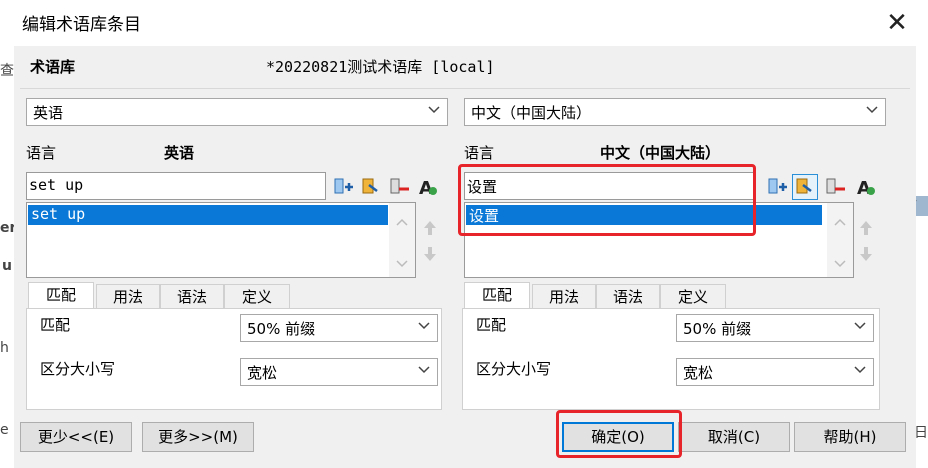  I want to click on select-value: 英语, so click(48, 113).